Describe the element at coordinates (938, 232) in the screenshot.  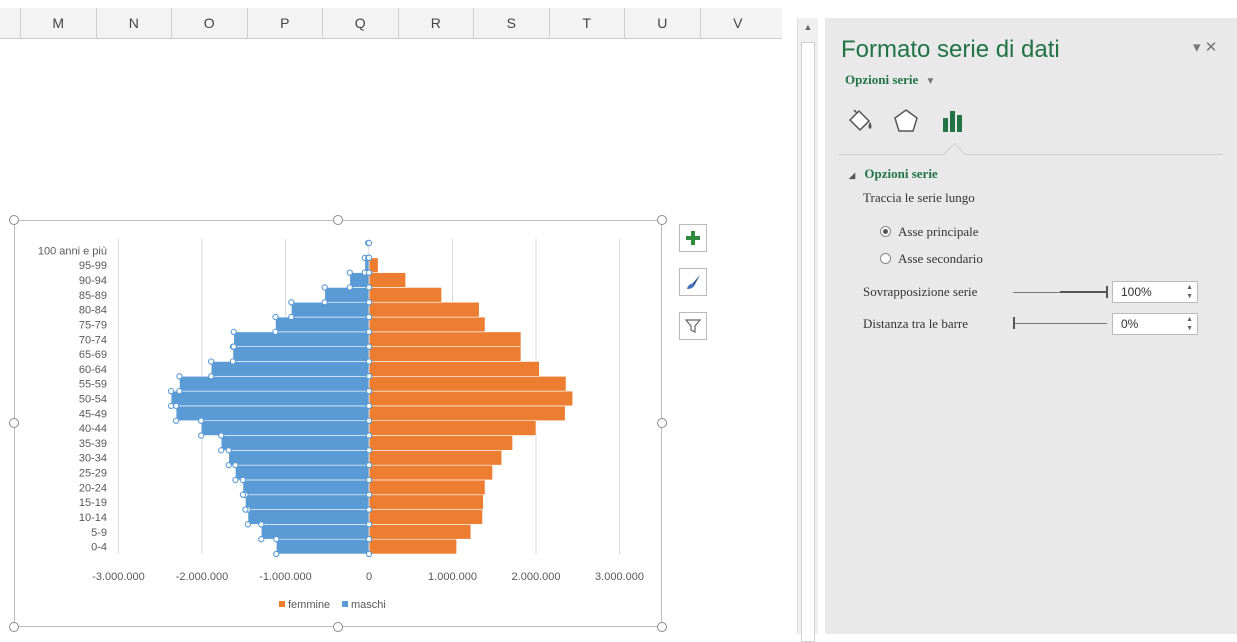
I see `radio-primary-label: Asse principale` at that location.